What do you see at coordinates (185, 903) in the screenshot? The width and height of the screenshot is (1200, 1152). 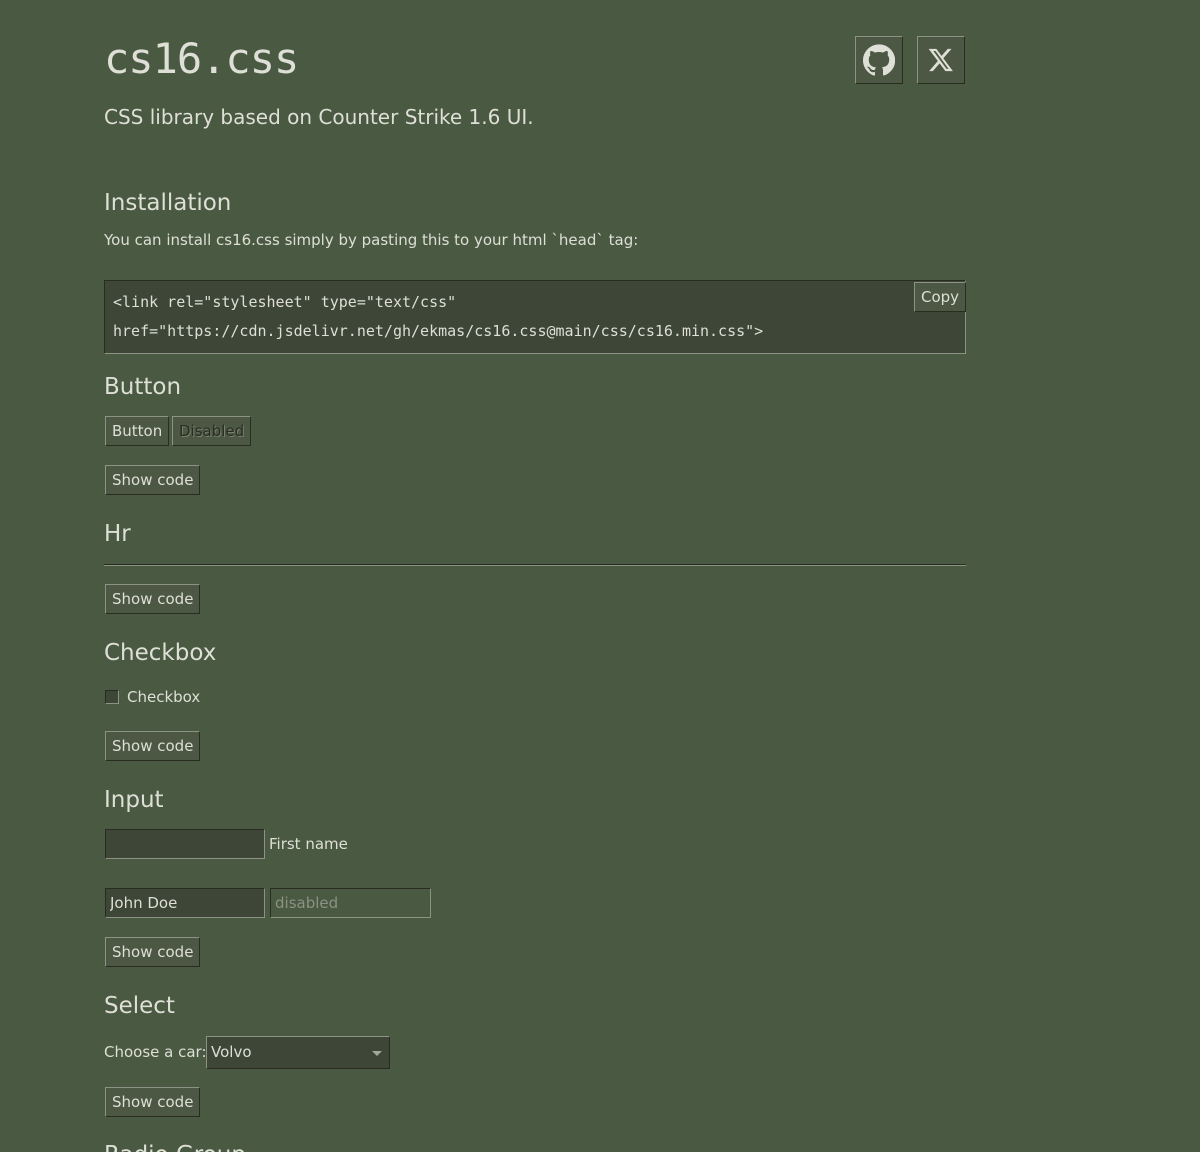 I see `name-input` at bounding box center [185, 903].